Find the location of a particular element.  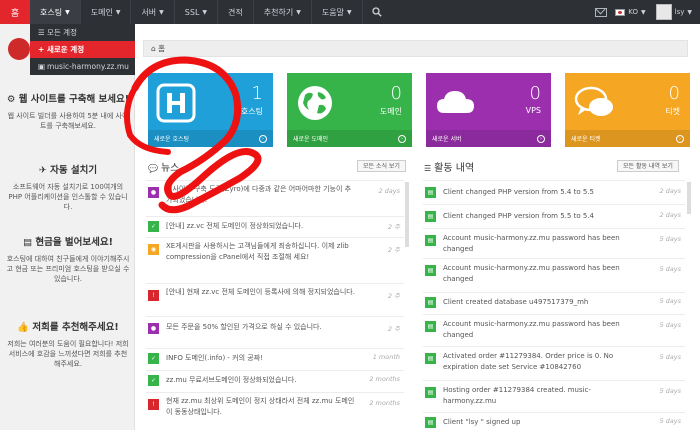

server-icon: ▣ is located at coordinates (42, 66).